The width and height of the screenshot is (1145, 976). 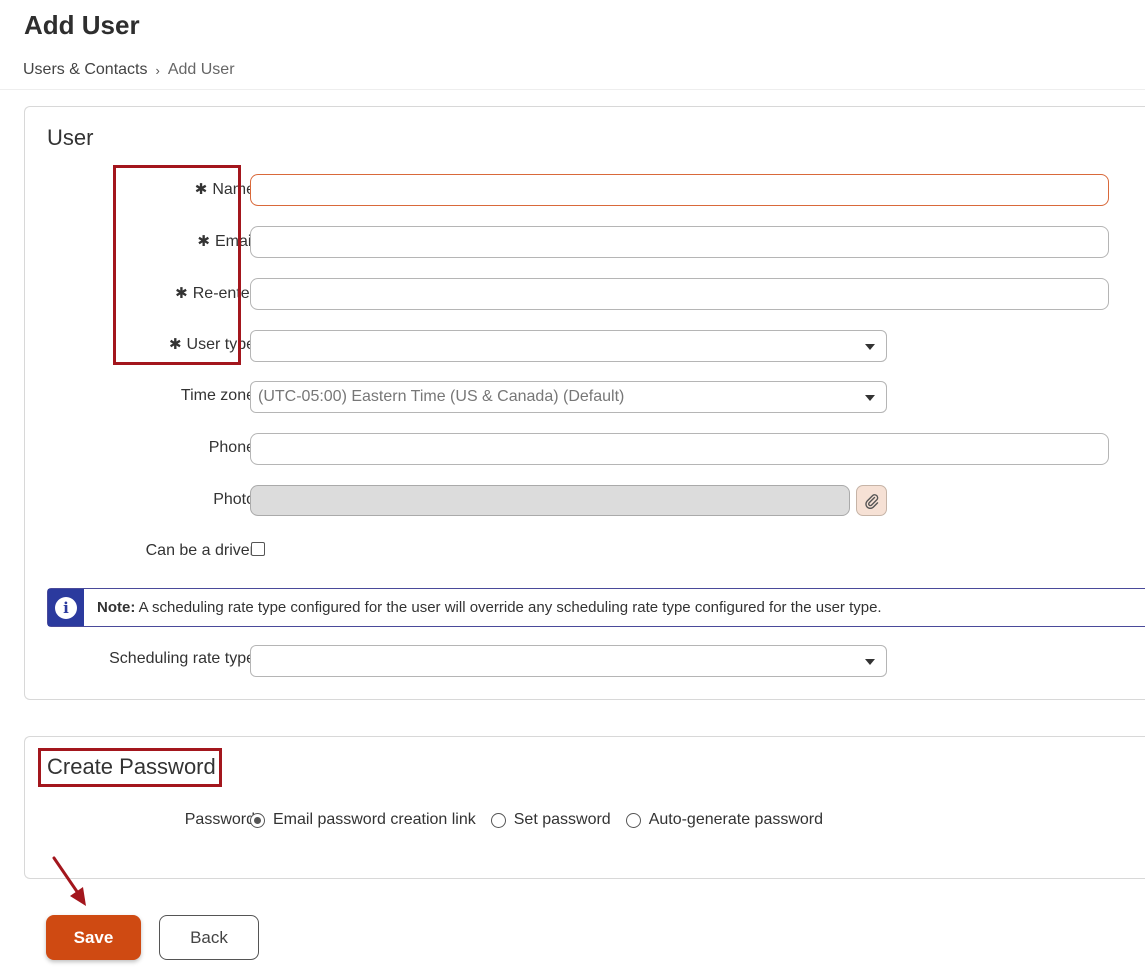 What do you see at coordinates (231, 447) in the screenshot?
I see `phone-label: Phone` at bounding box center [231, 447].